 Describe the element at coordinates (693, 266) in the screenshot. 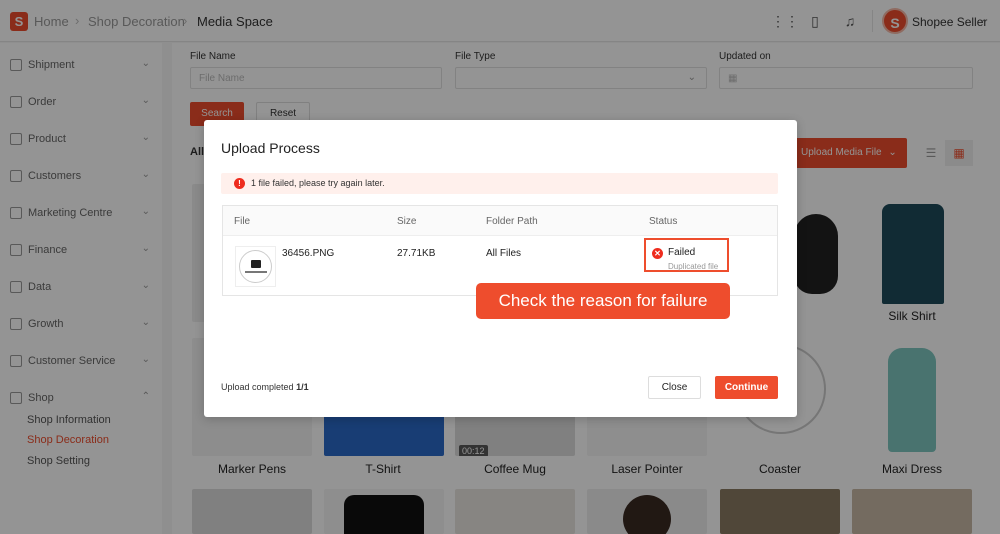

I see `failure-reason: Duplicated file` at that location.